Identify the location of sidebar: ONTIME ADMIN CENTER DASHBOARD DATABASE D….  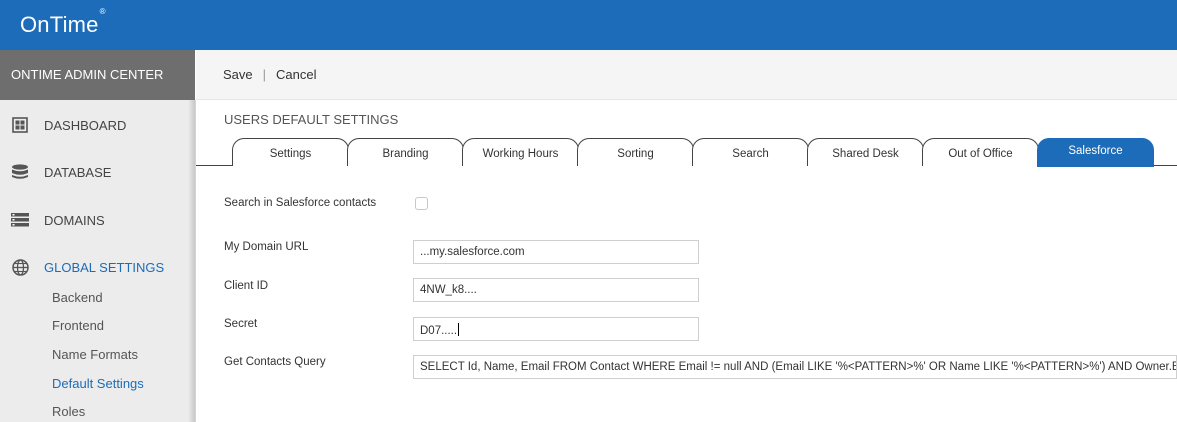
(97, 236).